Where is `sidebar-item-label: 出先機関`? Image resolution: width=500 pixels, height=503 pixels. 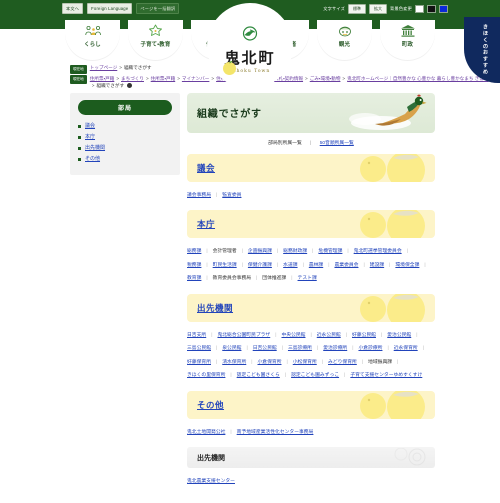
sidebar-item-label: 出先機関 is located at coordinates (95, 148).